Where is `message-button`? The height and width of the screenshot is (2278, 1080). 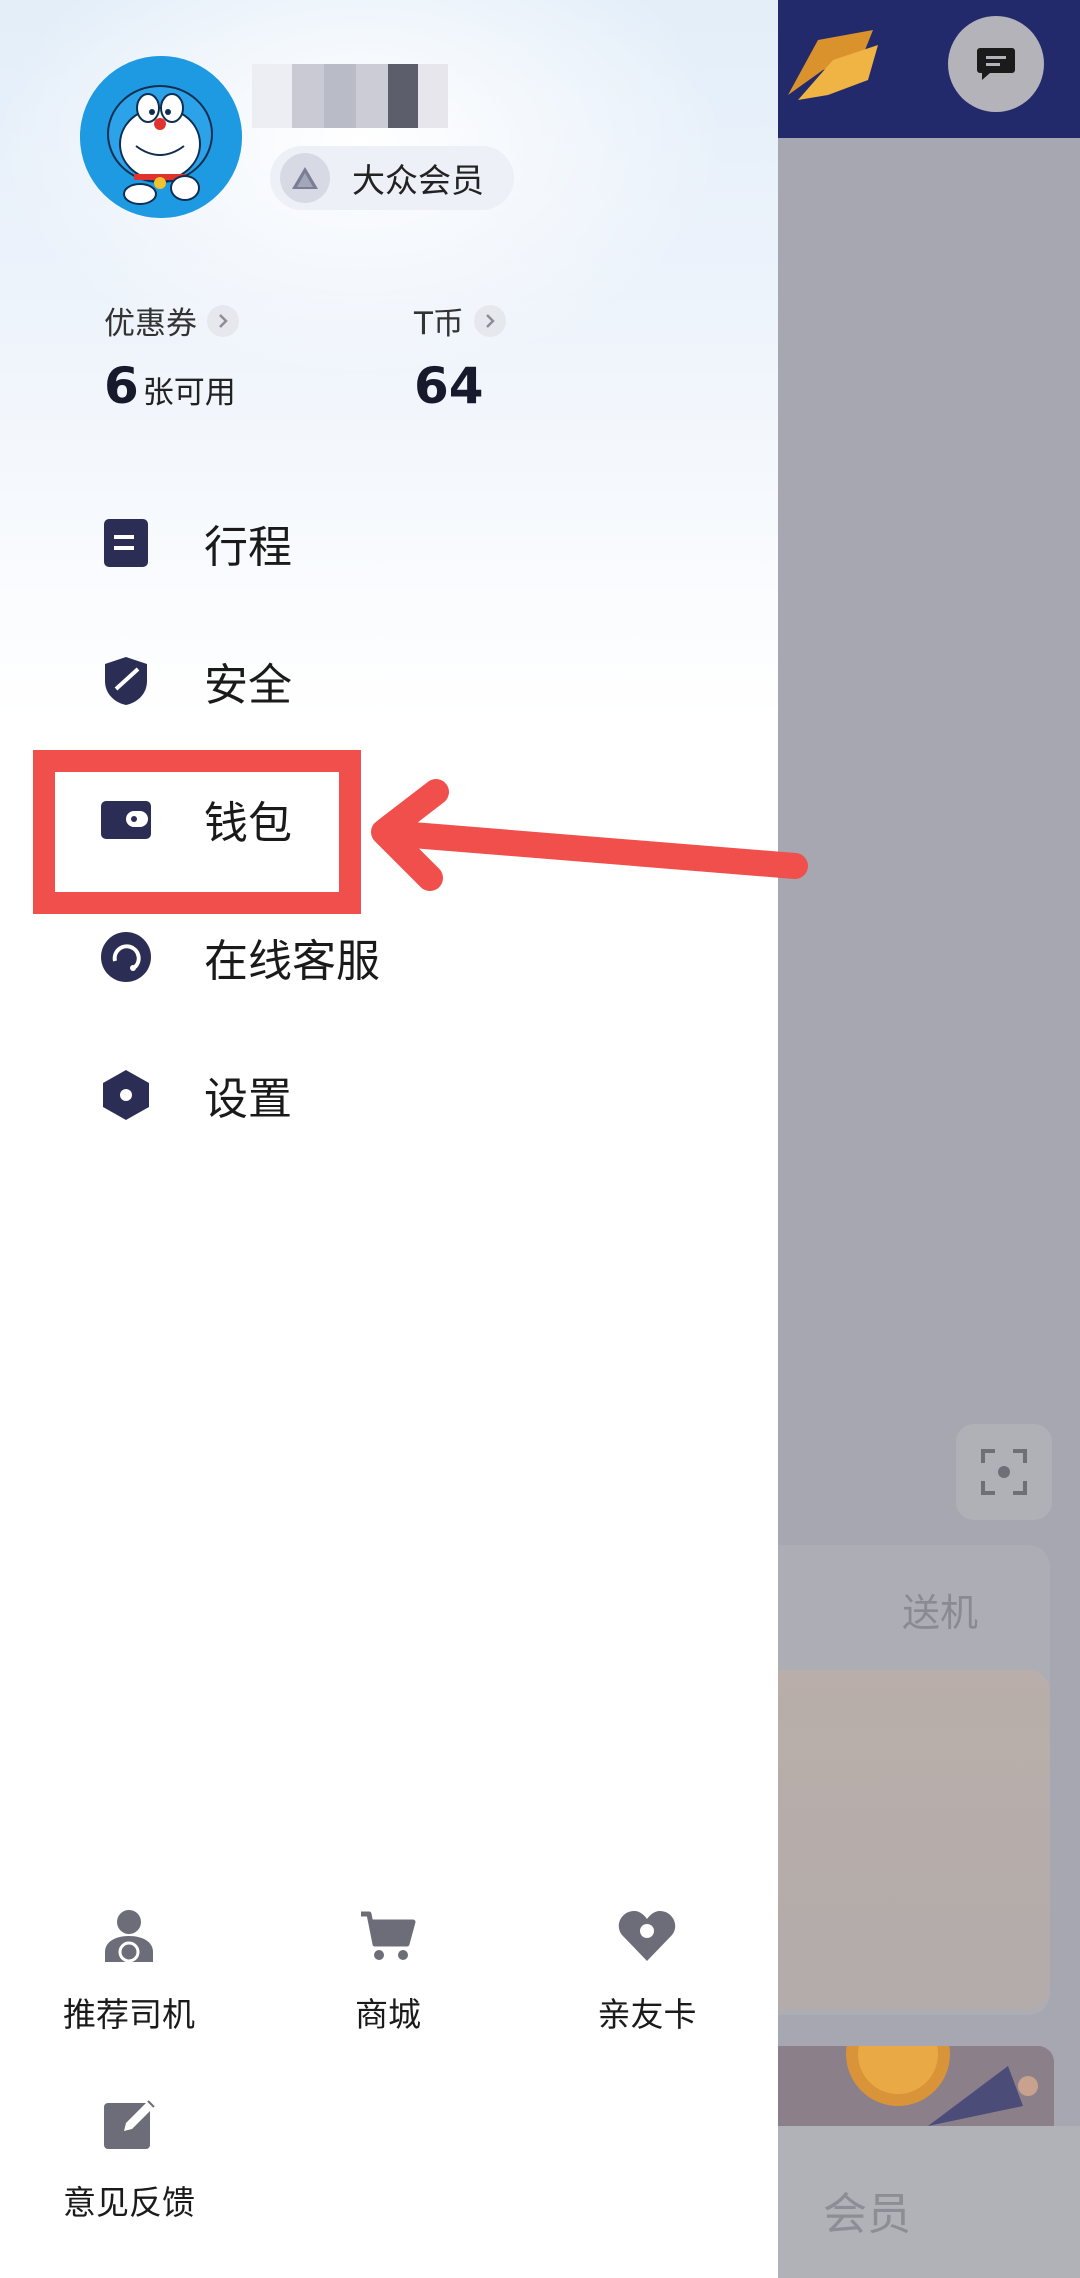
message-button is located at coordinates (996, 64).